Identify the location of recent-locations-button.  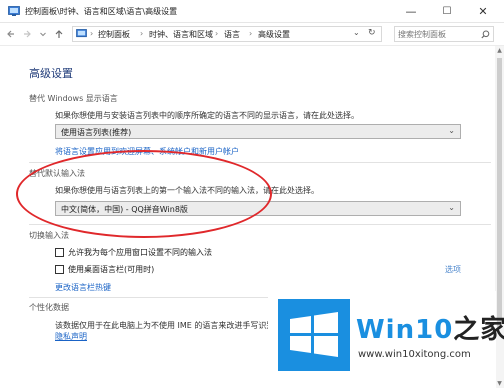
(43, 34).